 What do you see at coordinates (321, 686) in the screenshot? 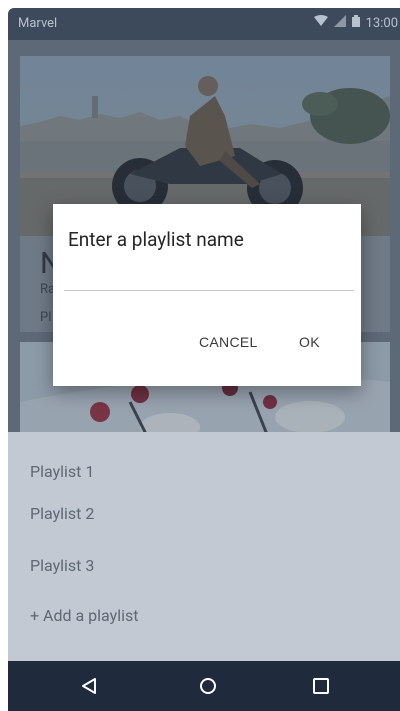
I see `recents-icon` at bounding box center [321, 686].